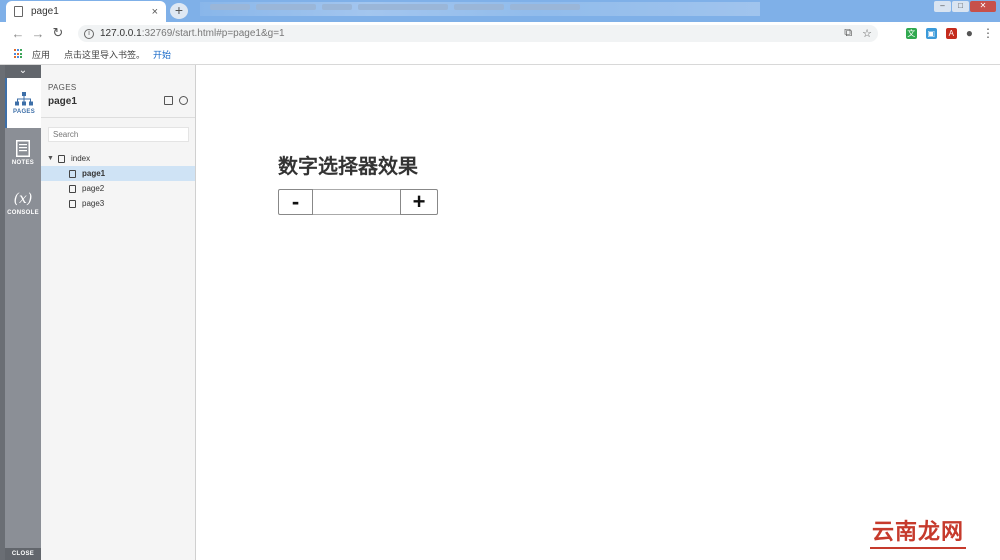 The width and height of the screenshot is (1000, 560). I want to click on panel-caption: PAGES, so click(62, 87).